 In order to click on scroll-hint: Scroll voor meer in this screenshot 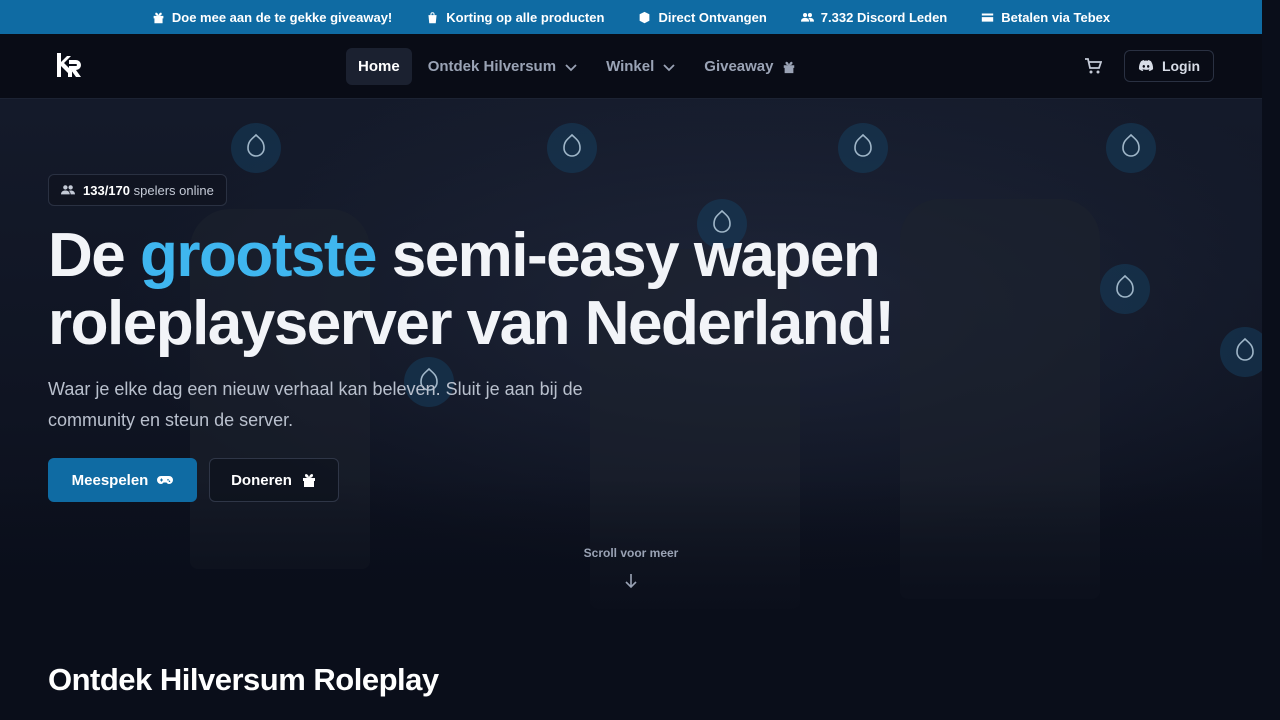, I will do `click(631, 553)`.